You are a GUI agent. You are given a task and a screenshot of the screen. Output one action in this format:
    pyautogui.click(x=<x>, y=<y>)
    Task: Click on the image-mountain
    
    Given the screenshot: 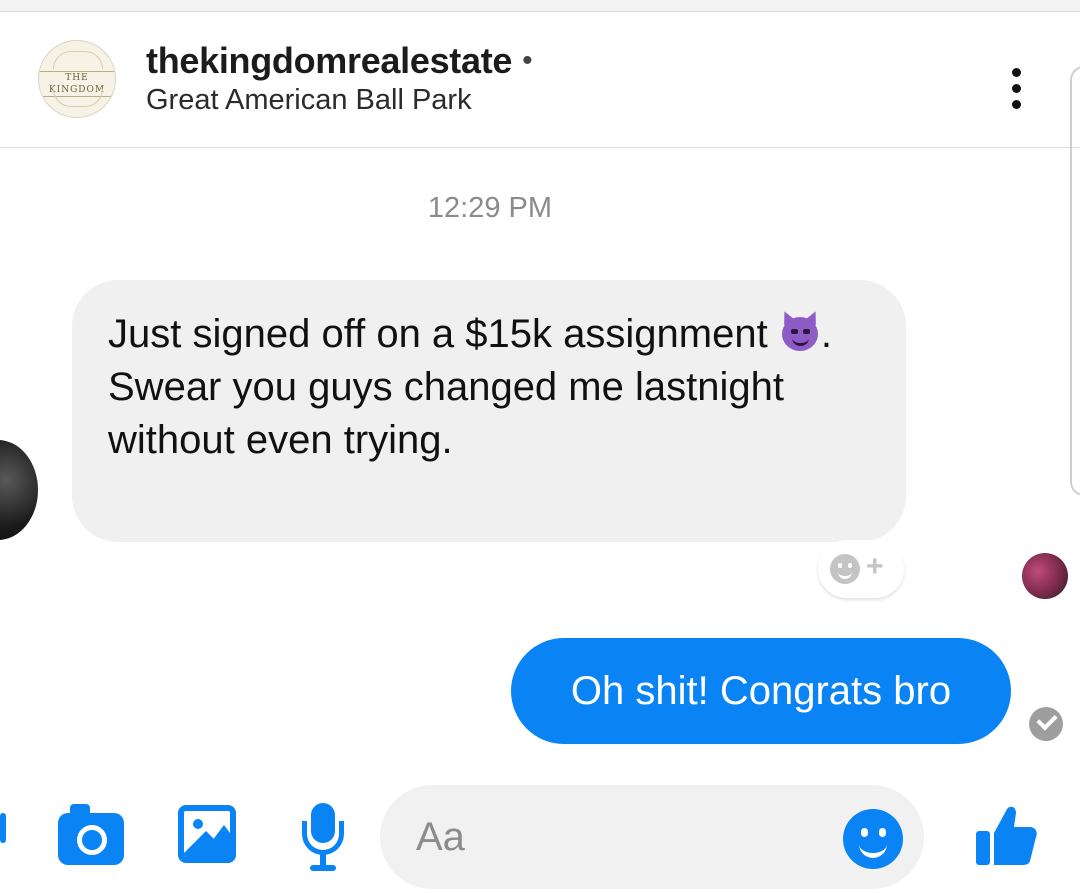 What is the action you would take?
    pyautogui.click(x=215, y=841)
    